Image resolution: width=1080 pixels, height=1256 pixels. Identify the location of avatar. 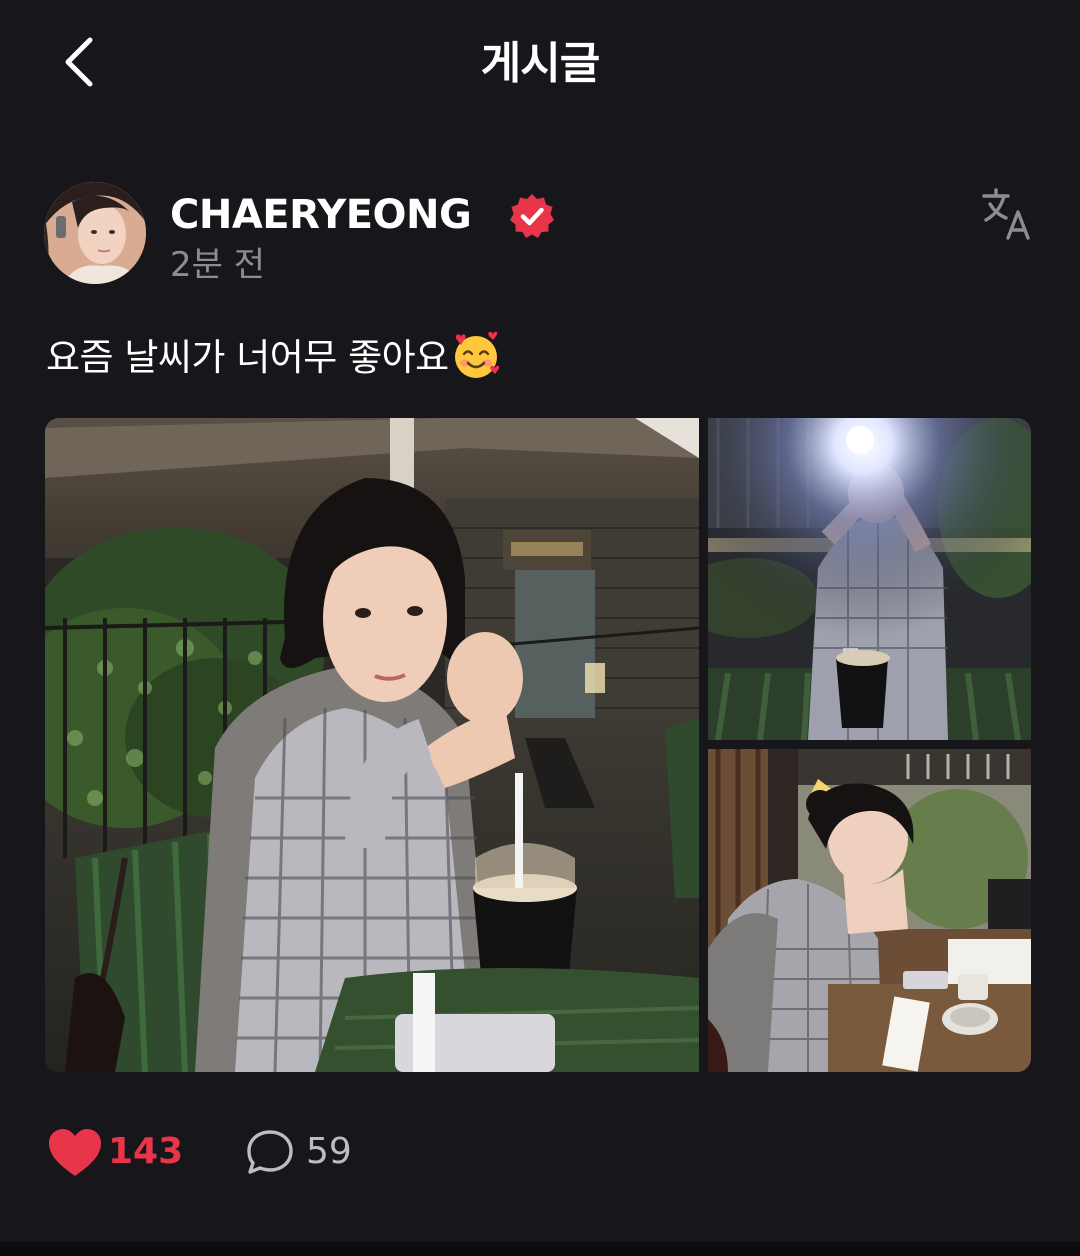
(95, 233).